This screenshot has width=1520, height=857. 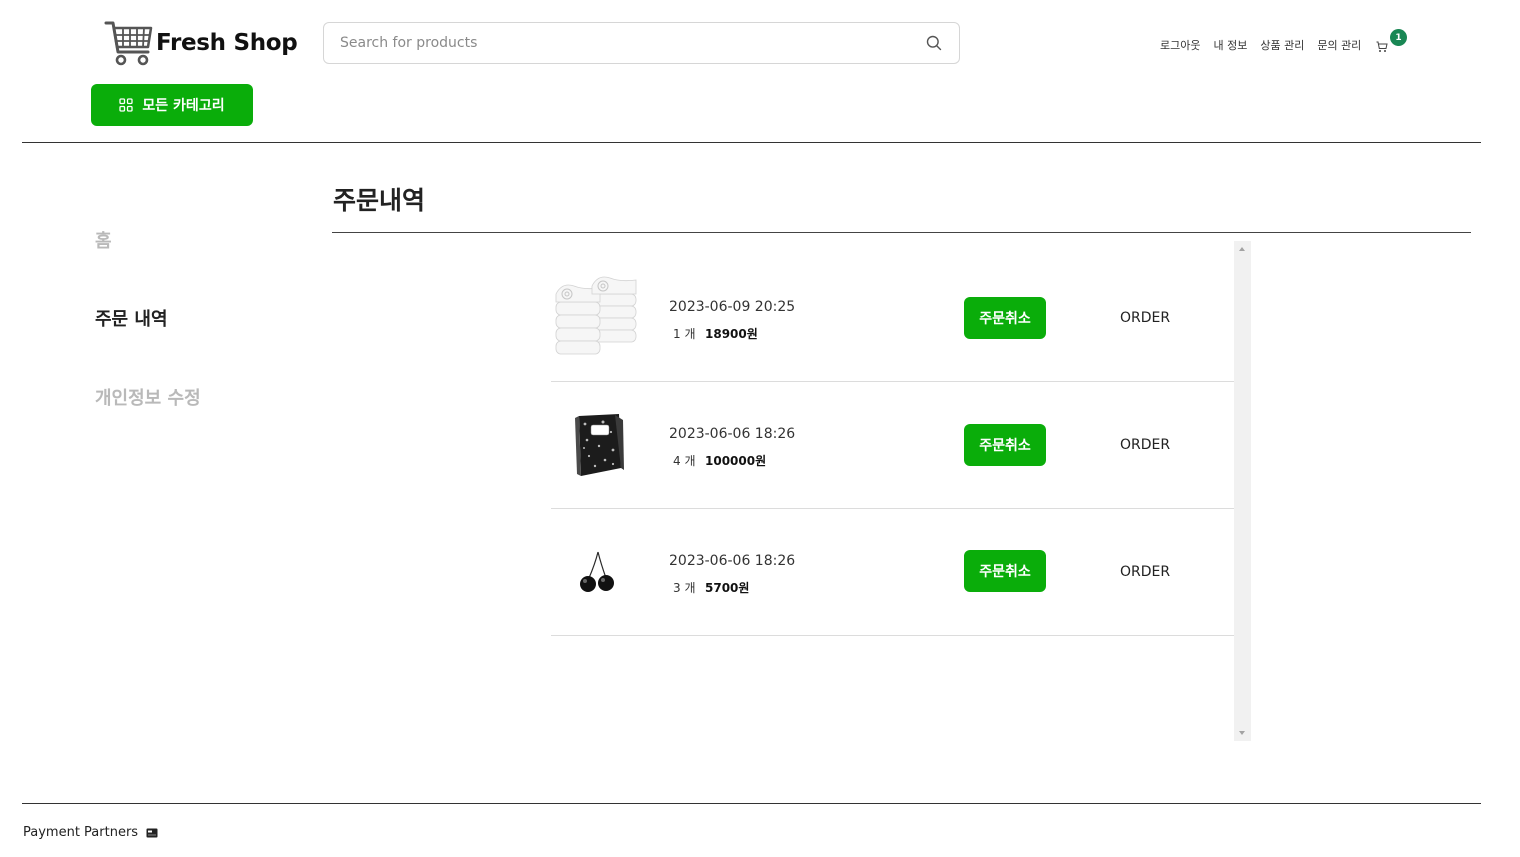 I want to click on order-list-scrollbar, so click(x=1242, y=491).